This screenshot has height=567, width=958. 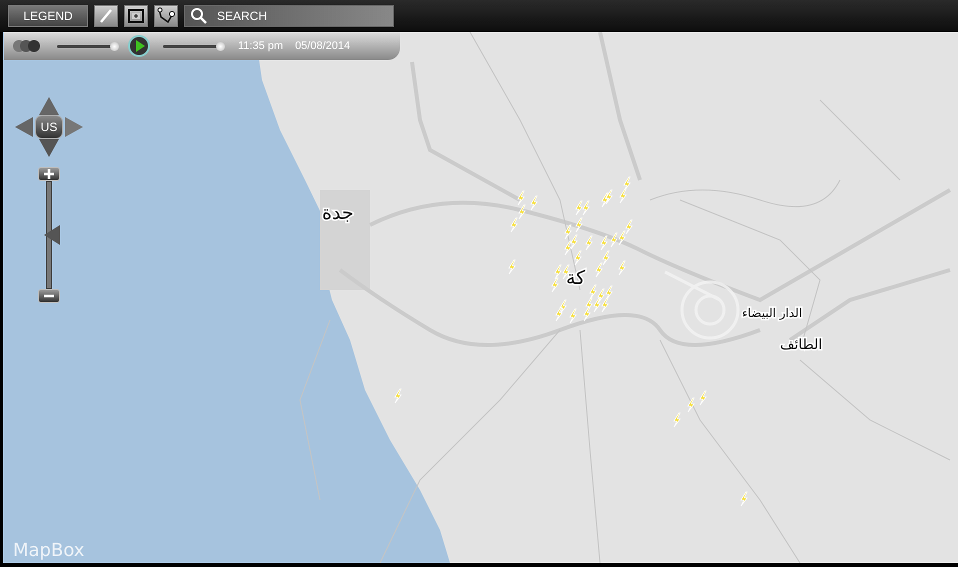 I want to click on box-button, so click(x=136, y=16).